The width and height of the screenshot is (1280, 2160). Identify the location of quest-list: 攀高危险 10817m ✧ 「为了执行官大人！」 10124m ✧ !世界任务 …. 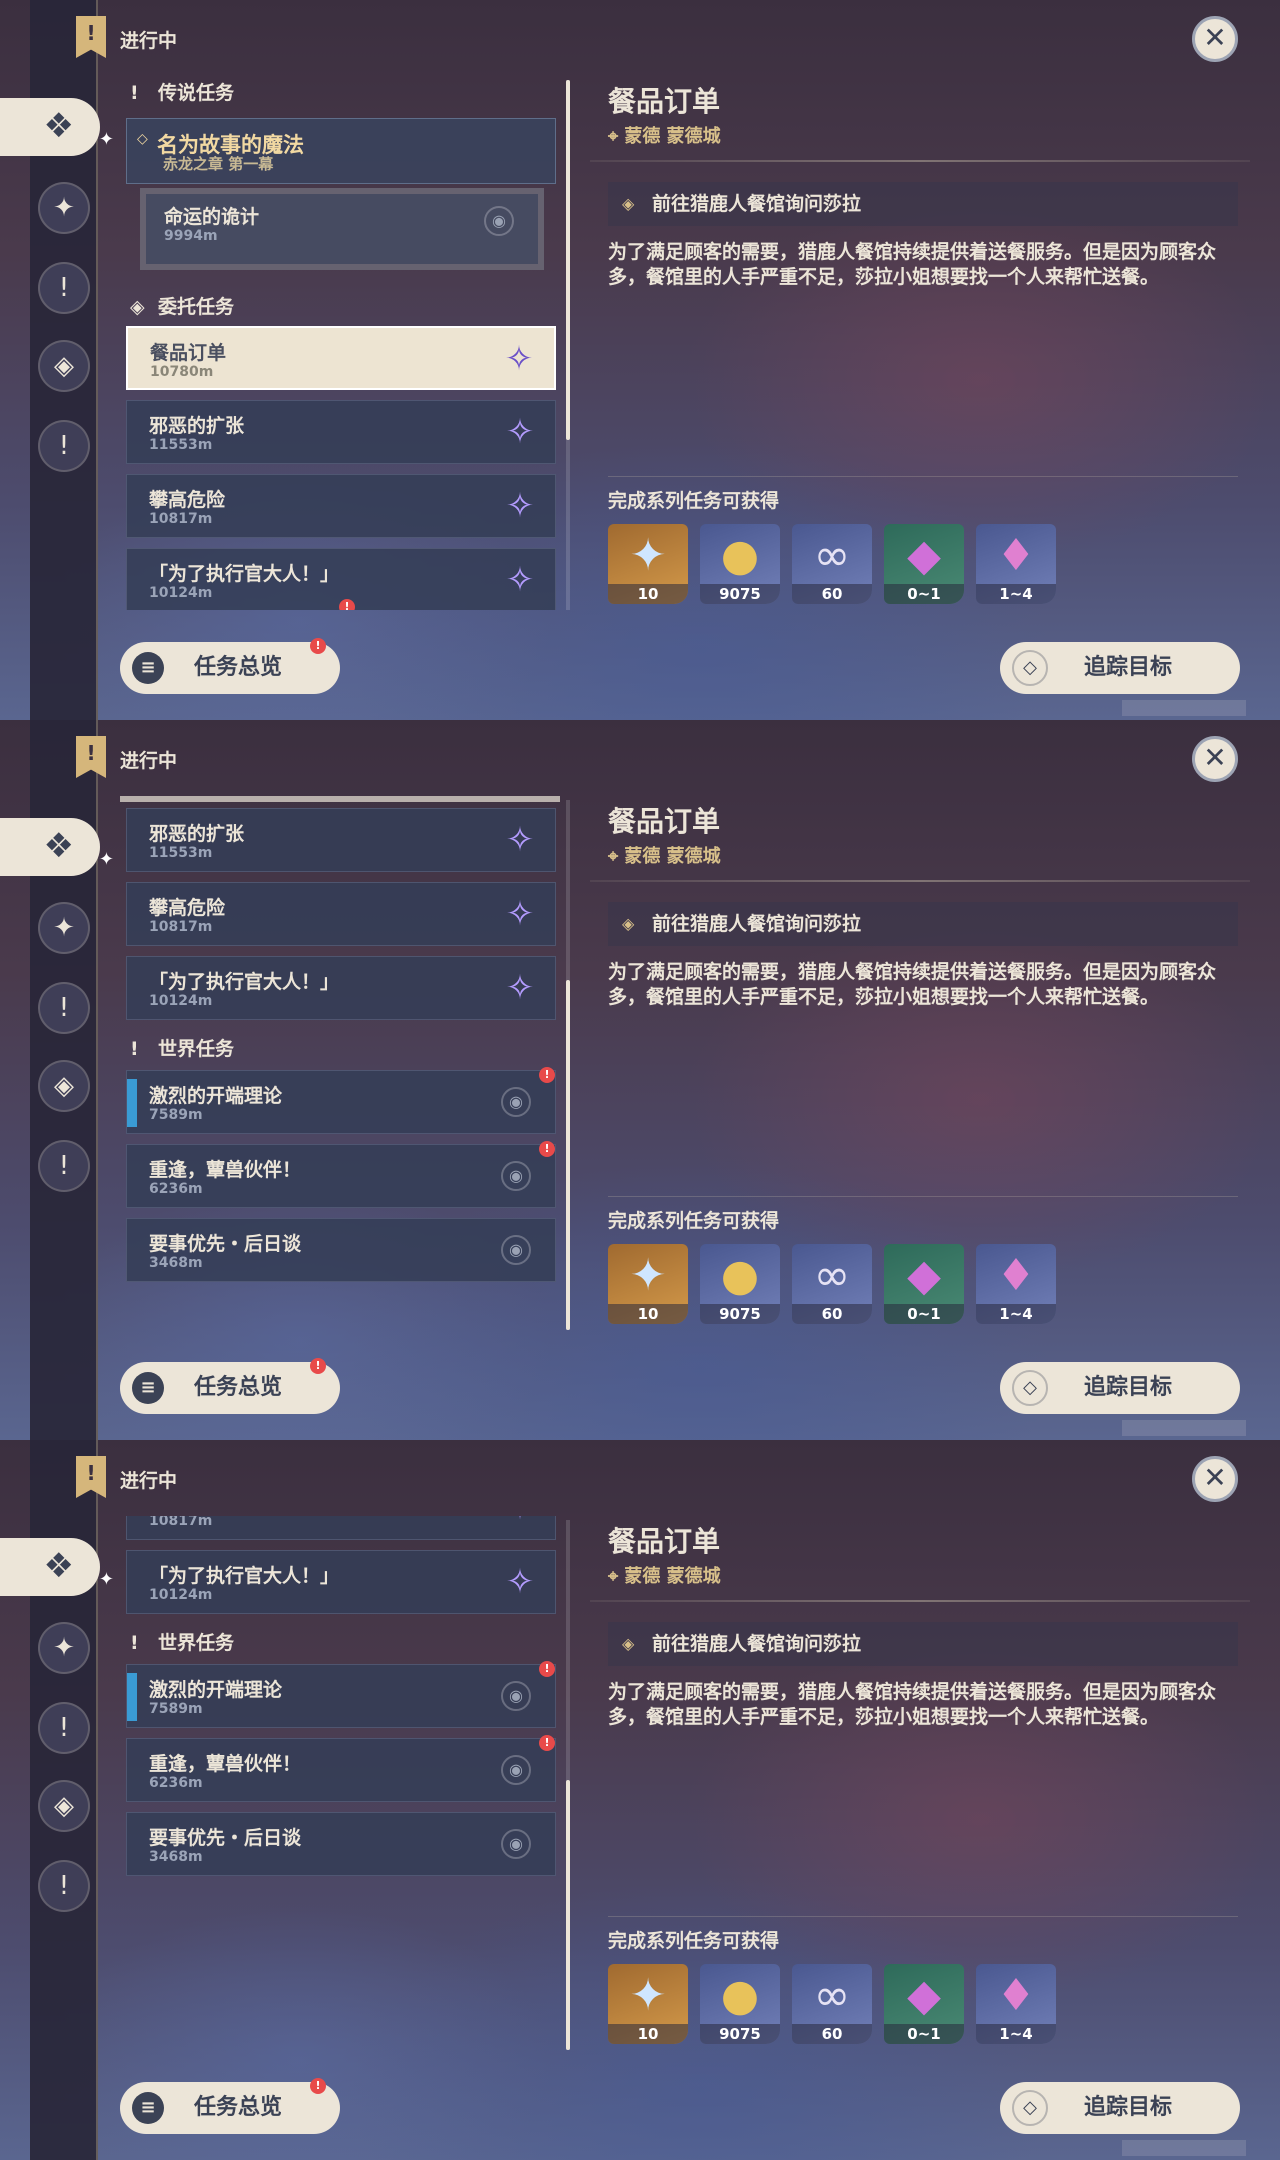
(340, 1783).